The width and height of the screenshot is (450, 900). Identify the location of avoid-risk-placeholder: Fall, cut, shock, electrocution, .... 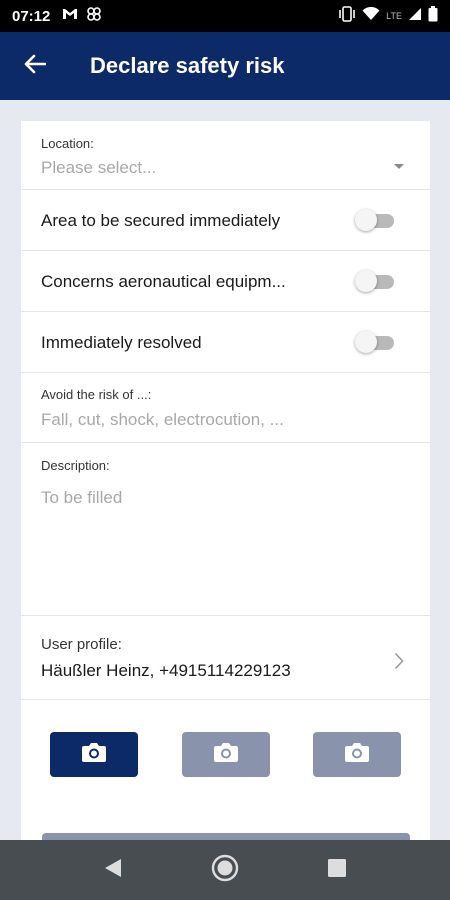
(162, 419).